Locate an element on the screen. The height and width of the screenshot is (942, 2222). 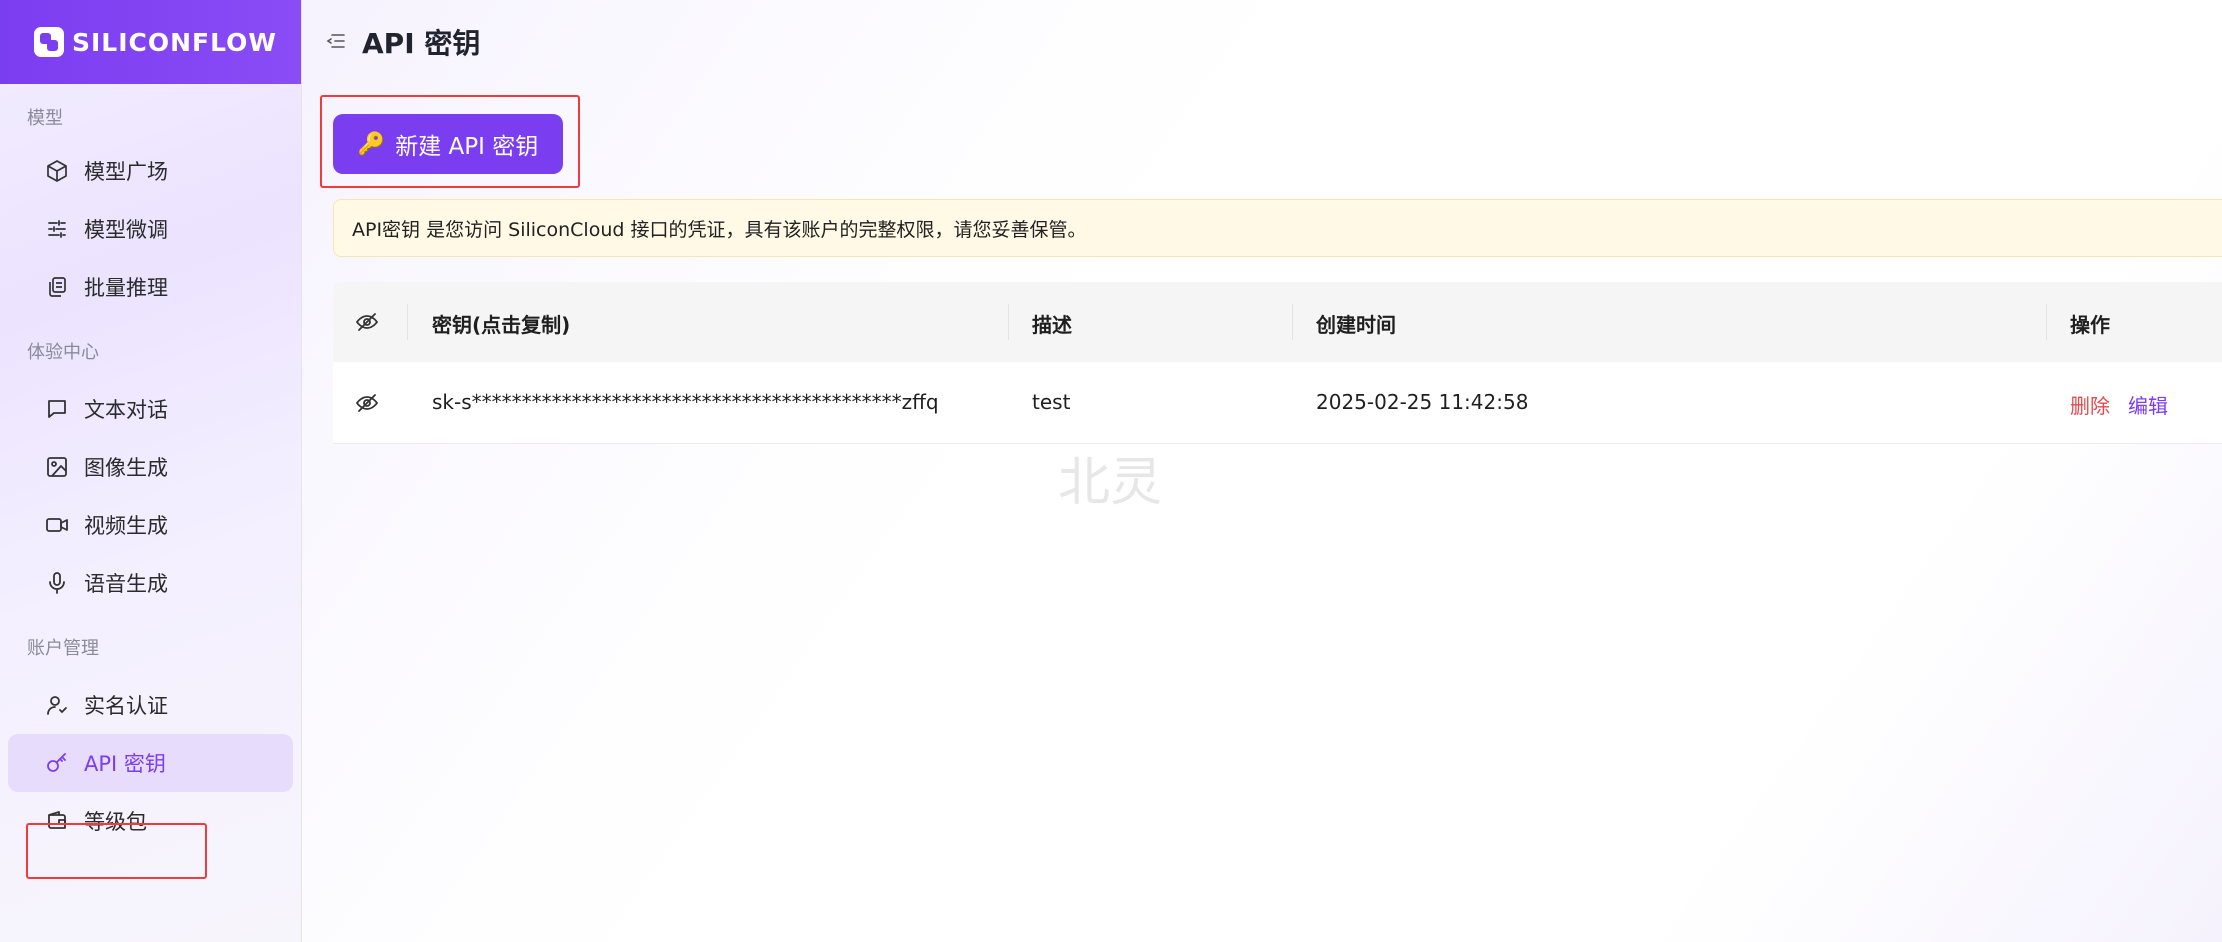
sidebar-item-batch-inference: 批量推理 is located at coordinates (150, 287).